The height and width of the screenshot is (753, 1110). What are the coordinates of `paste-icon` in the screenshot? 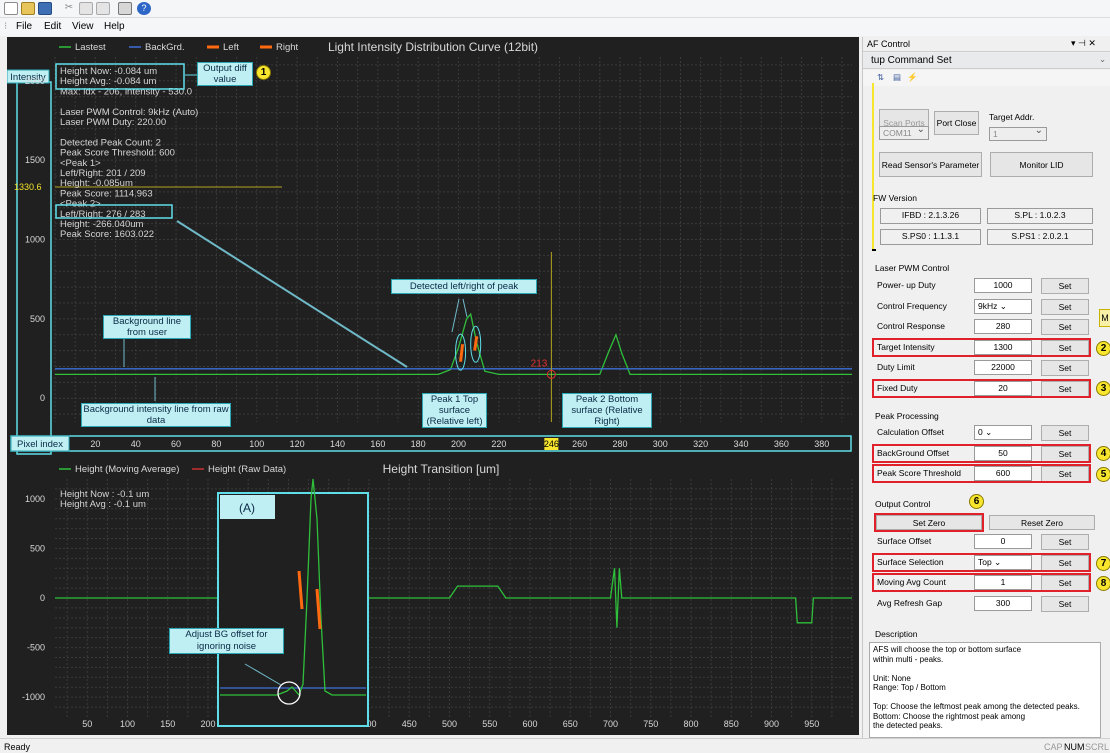 It's located at (103, 8).